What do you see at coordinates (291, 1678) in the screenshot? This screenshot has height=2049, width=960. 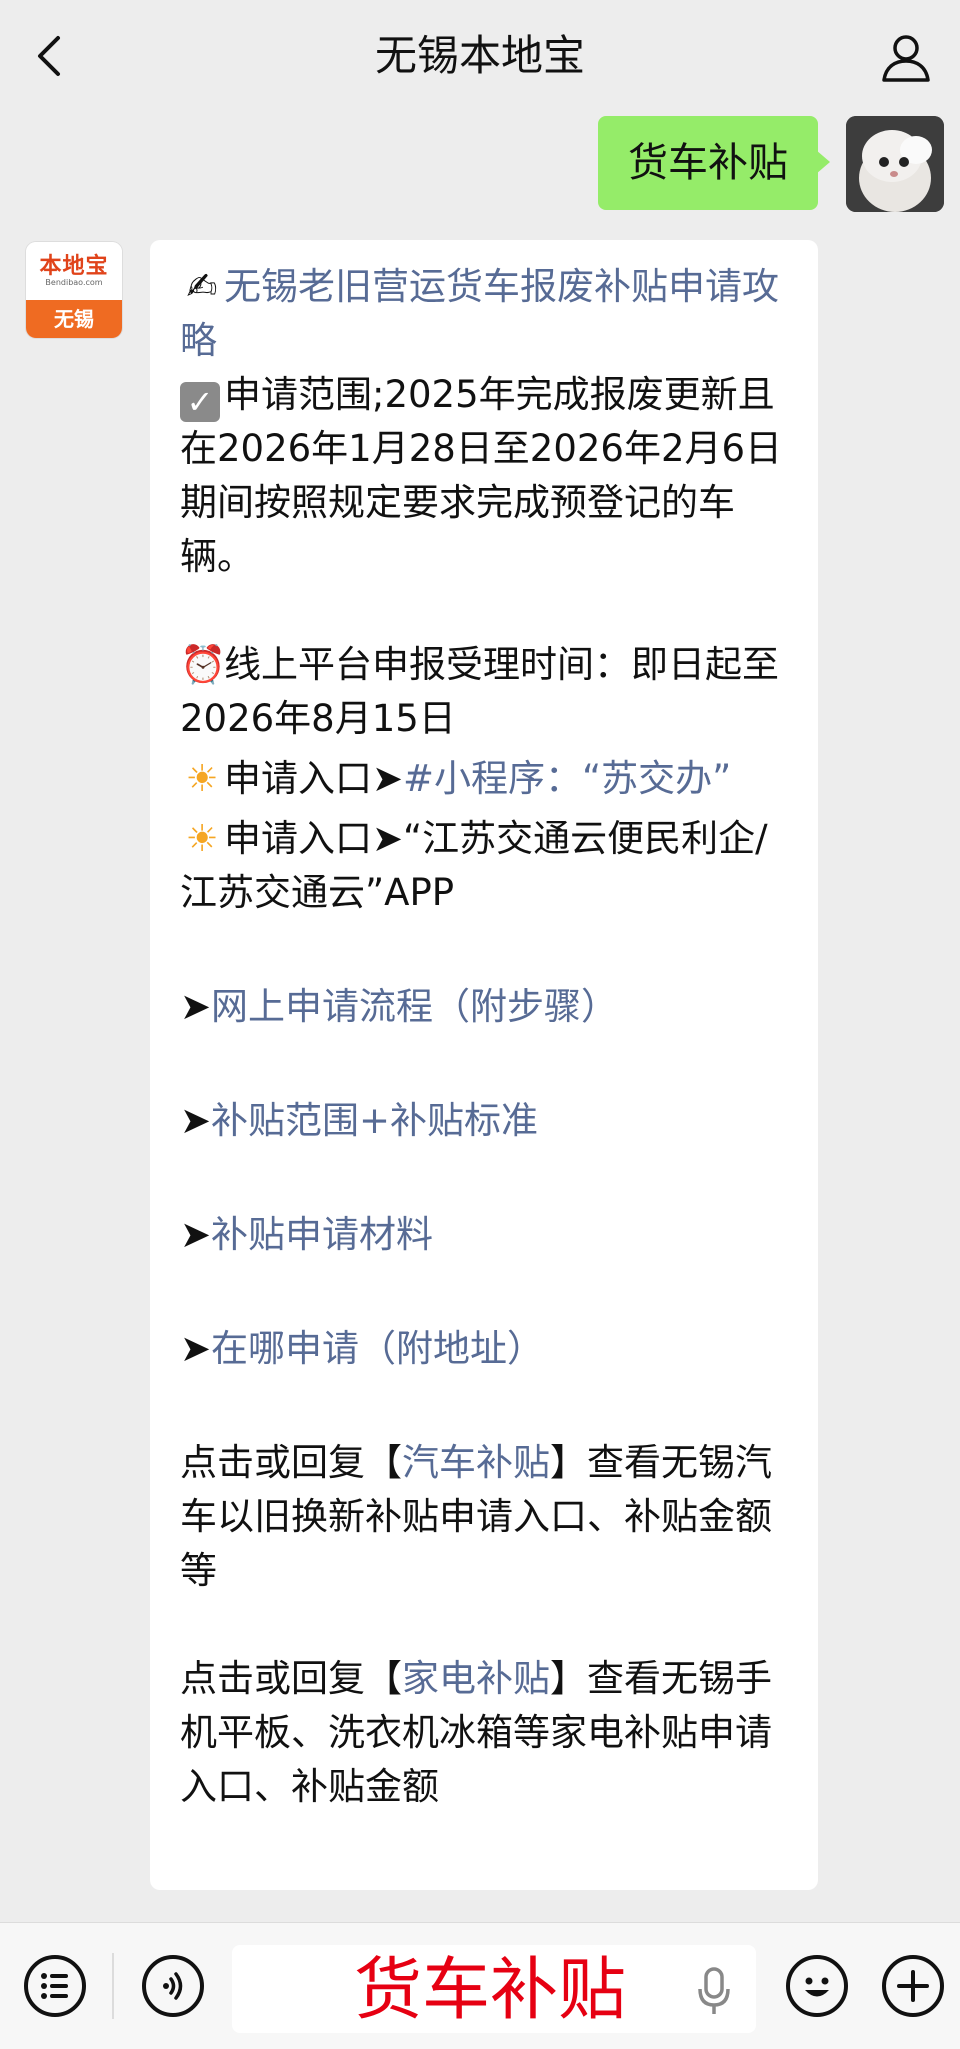 I see `appliance-prefix: 点击或回复【` at bounding box center [291, 1678].